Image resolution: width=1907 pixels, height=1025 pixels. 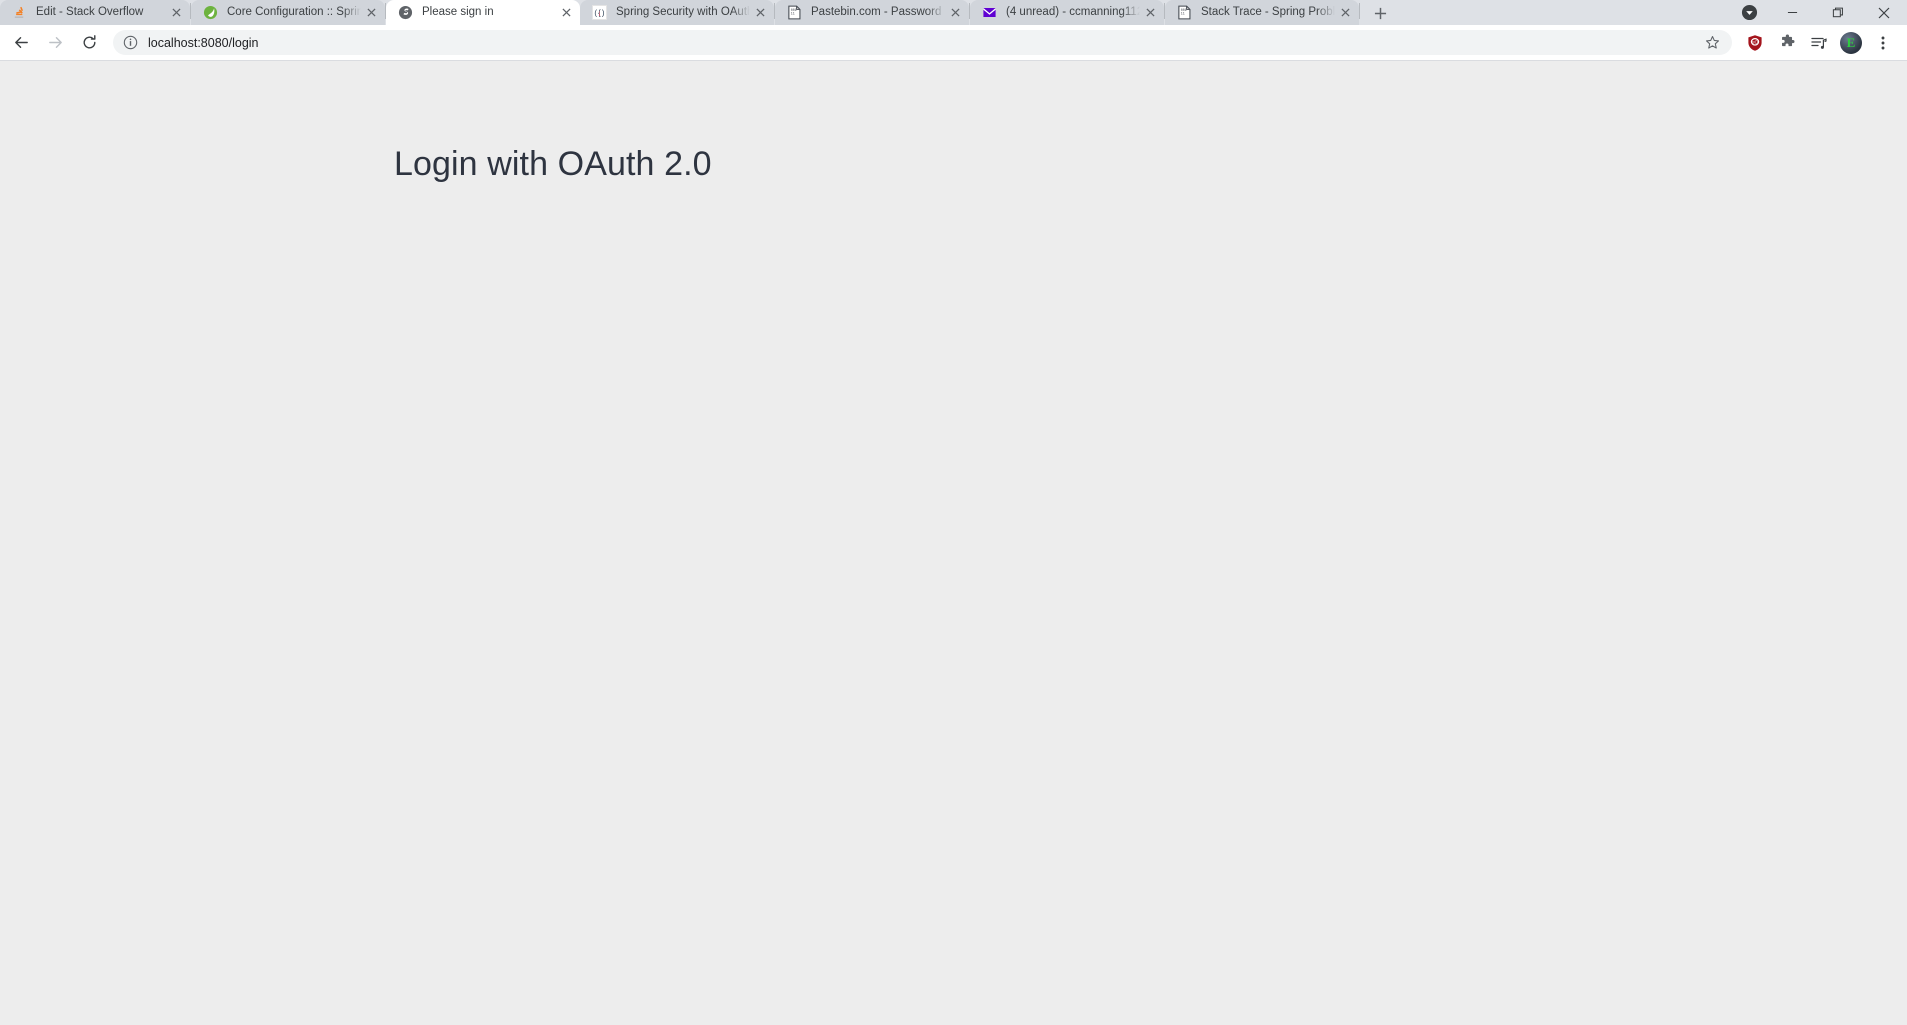 What do you see at coordinates (294, 12) in the screenshot?
I see `tab-title: Core Configuration :: Spring Sec` at bounding box center [294, 12].